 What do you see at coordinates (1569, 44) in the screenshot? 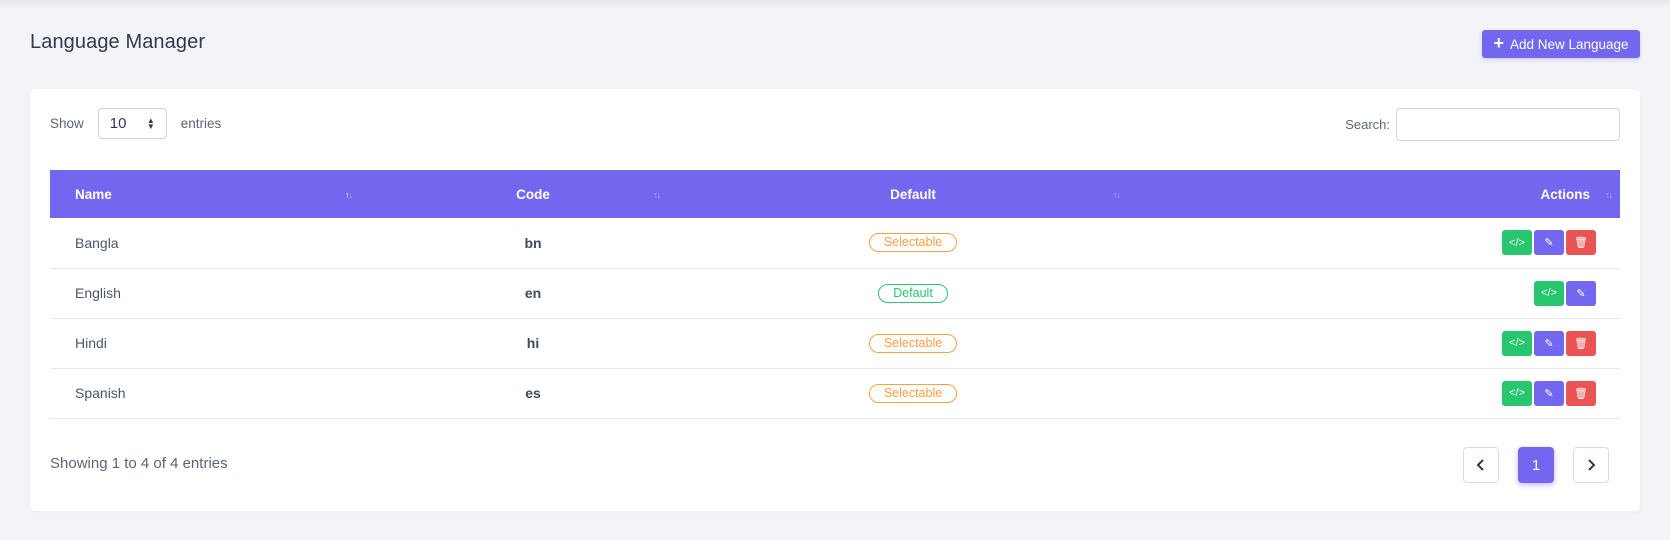
I see `add-new-language-label: Add New Language` at bounding box center [1569, 44].